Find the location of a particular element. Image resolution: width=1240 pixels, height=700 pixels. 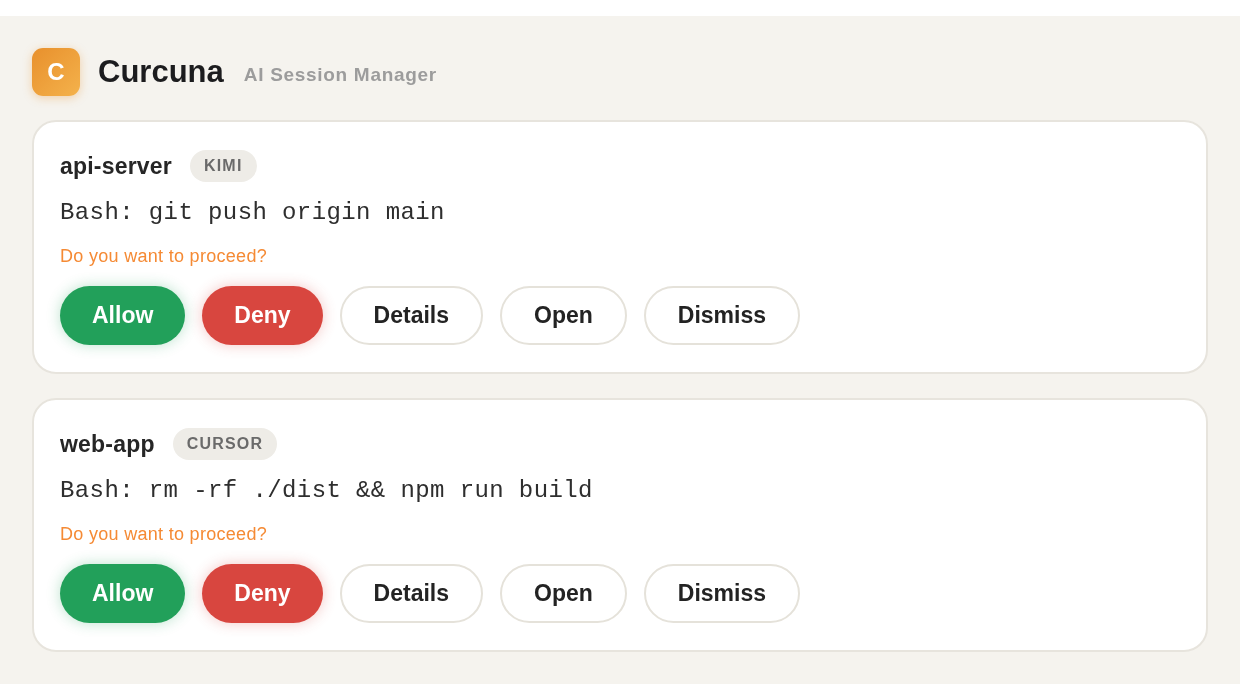

command-text: Bash: rm -rf ./dist && npm run build is located at coordinates (327, 491).